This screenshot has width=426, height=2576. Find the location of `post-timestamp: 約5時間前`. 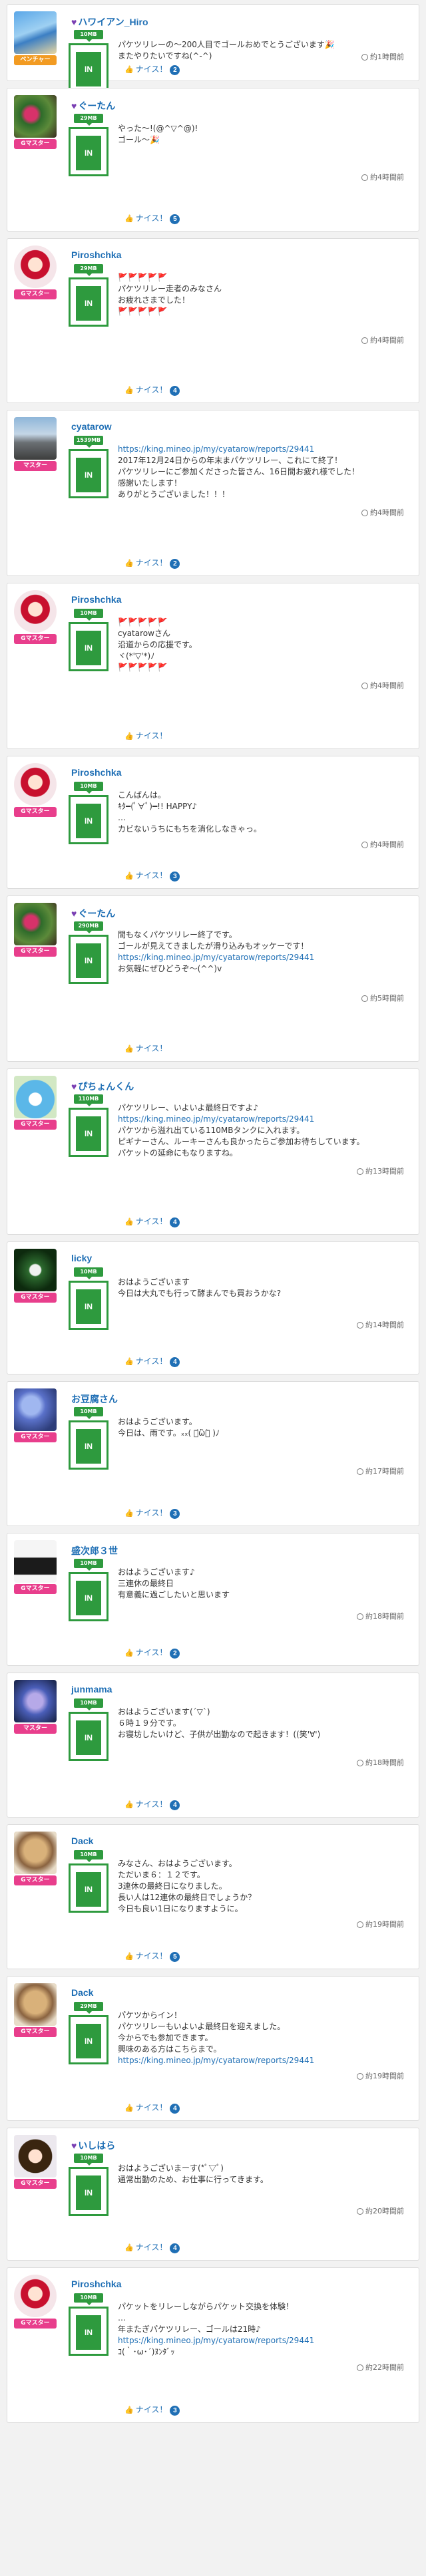

post-timestamp: 約5時間前 is located at coordinates (382, 998).